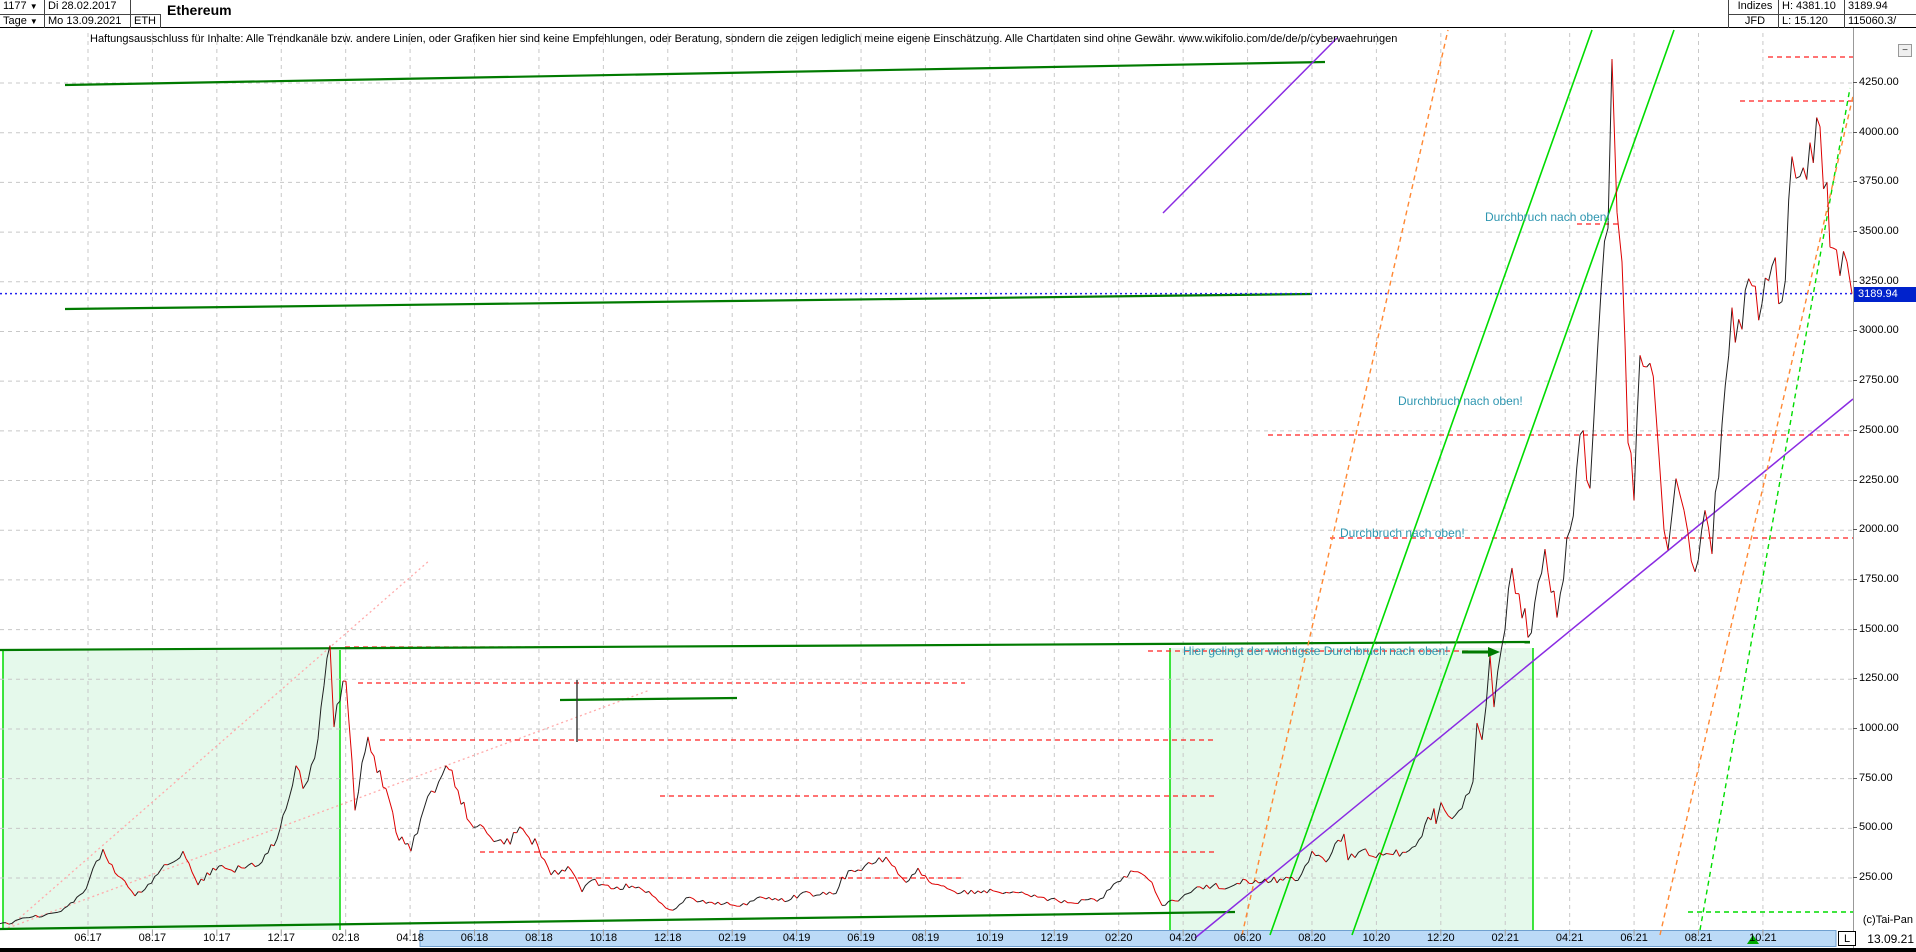 This screenshot has height=952, width=1916. I want to click on time-axis-label: 04.21, so click(1569, 938).